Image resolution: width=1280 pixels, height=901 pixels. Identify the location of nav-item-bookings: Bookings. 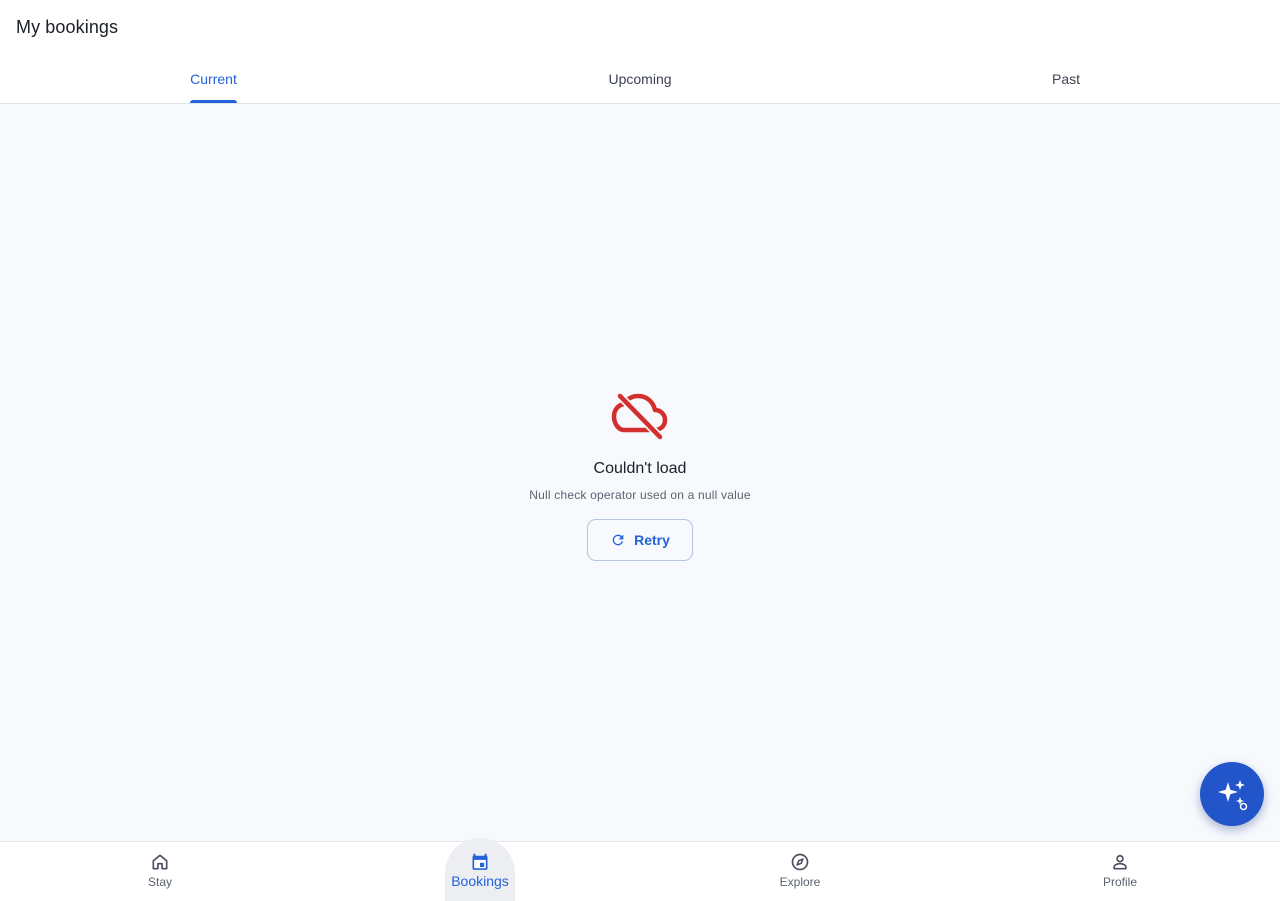
(480, 869).